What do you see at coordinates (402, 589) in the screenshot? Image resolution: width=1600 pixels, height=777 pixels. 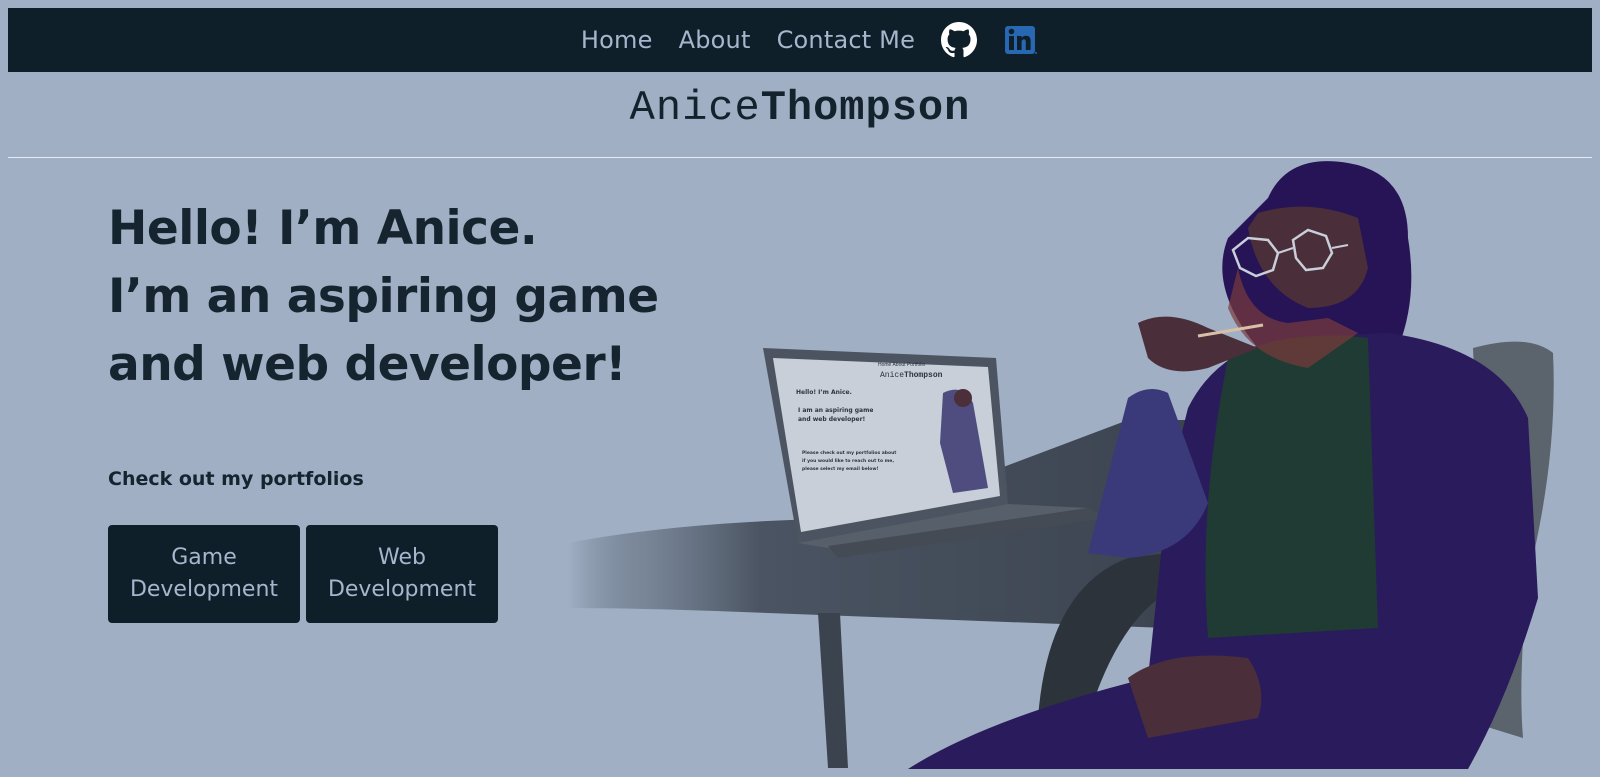 I see `web-button-line-2: Development` at bounding box center [402, 589].